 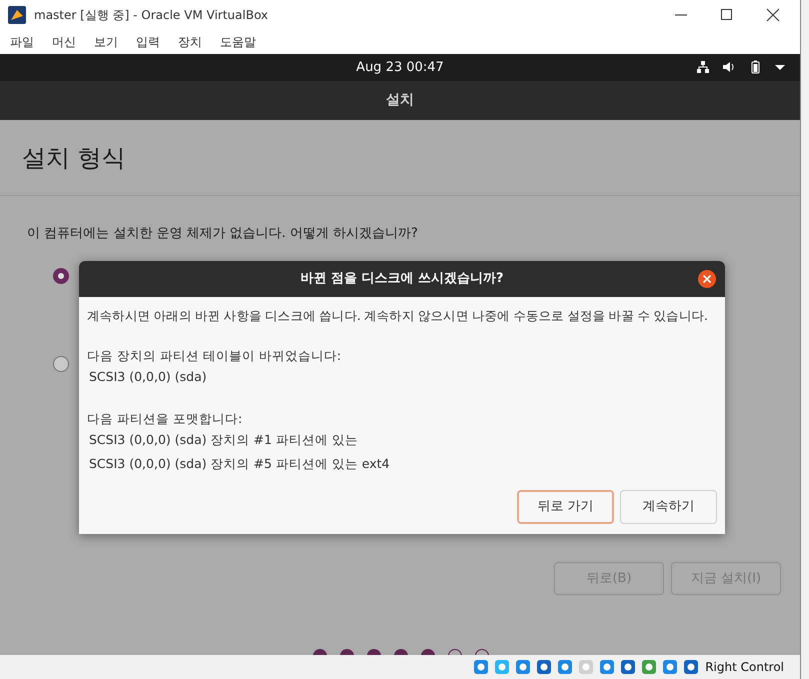 I want to click on menu-item: 입력, so click(x=148, y=42).